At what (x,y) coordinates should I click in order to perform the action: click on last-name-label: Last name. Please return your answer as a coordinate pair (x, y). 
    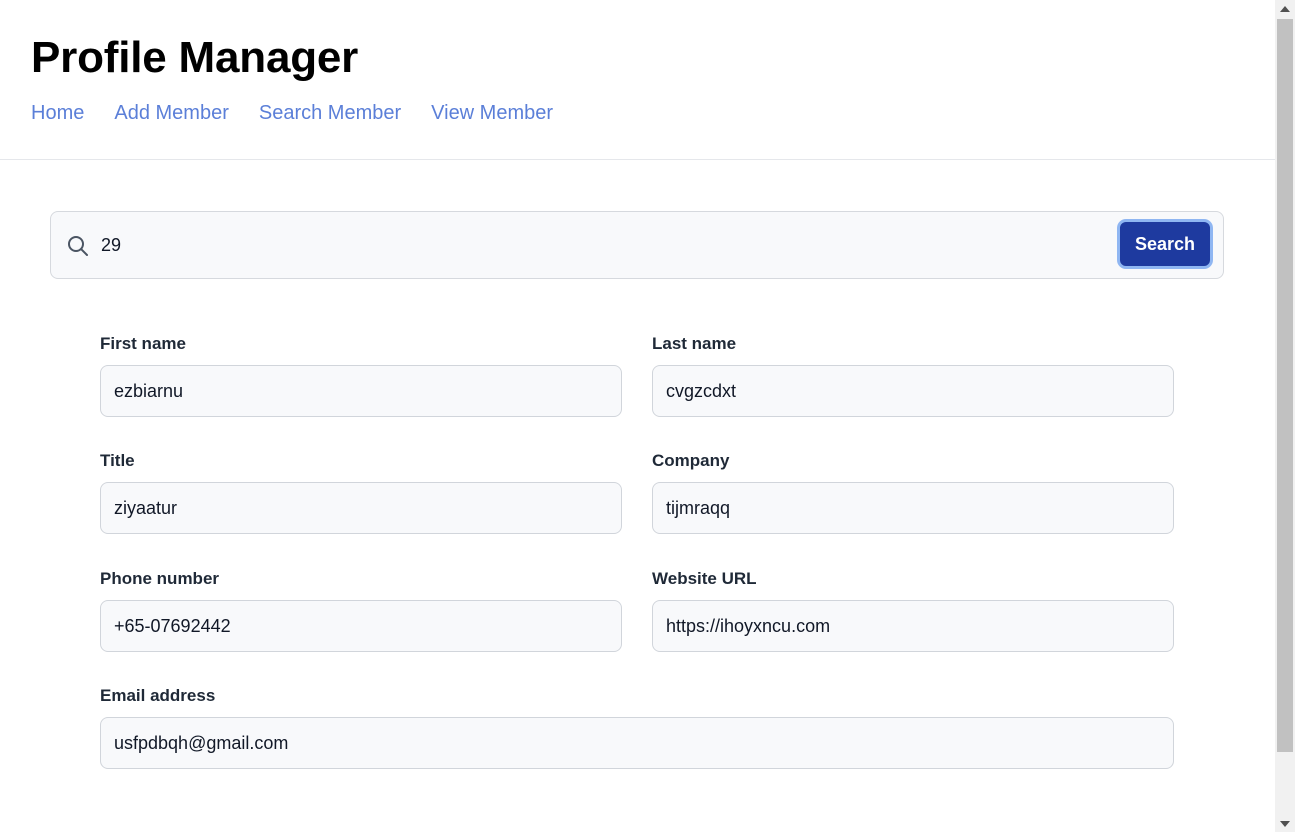
    Looking at the image, I should click on (694, 343).